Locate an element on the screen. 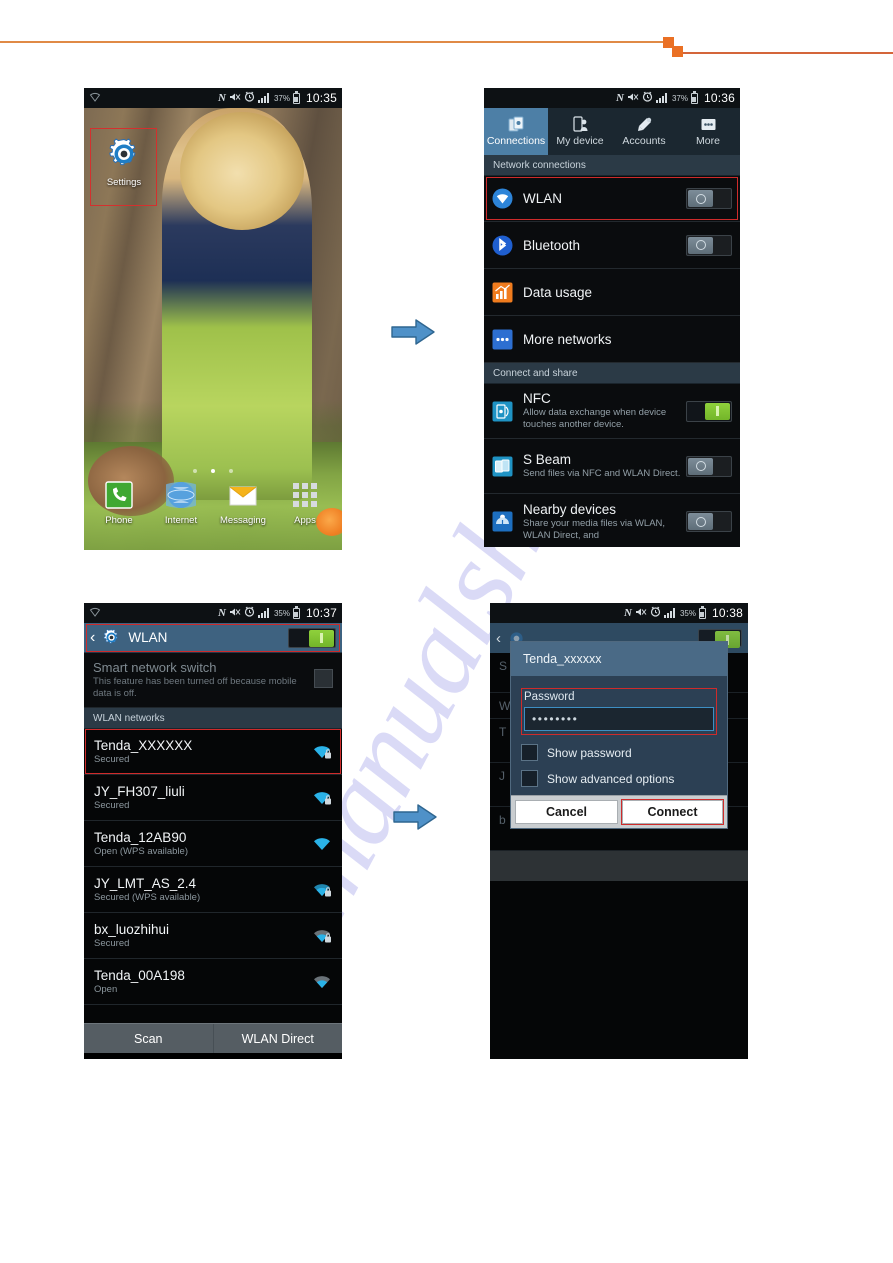 The height and width of the screenshot is (1263, 893). settings-row-label-more-networks: More networks is located at coordinates (567, 339).